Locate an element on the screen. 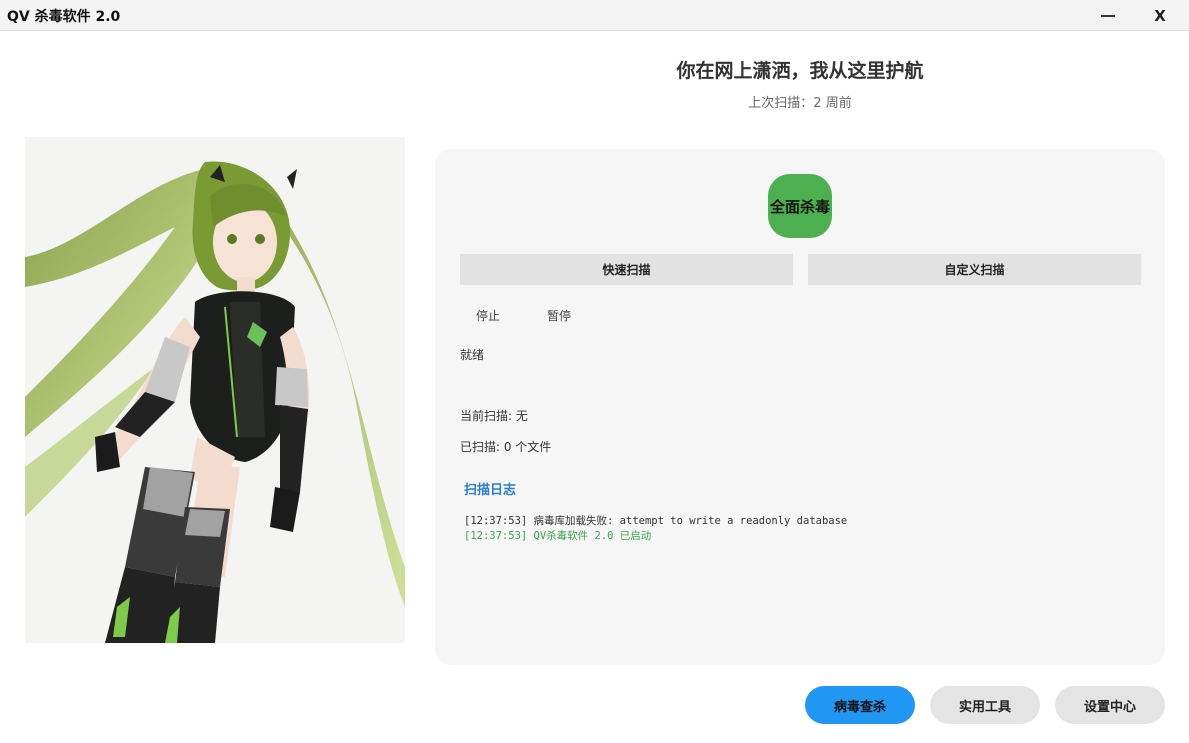  quick-scan-button: 快速扫描 is located at coordinates (626, 269).